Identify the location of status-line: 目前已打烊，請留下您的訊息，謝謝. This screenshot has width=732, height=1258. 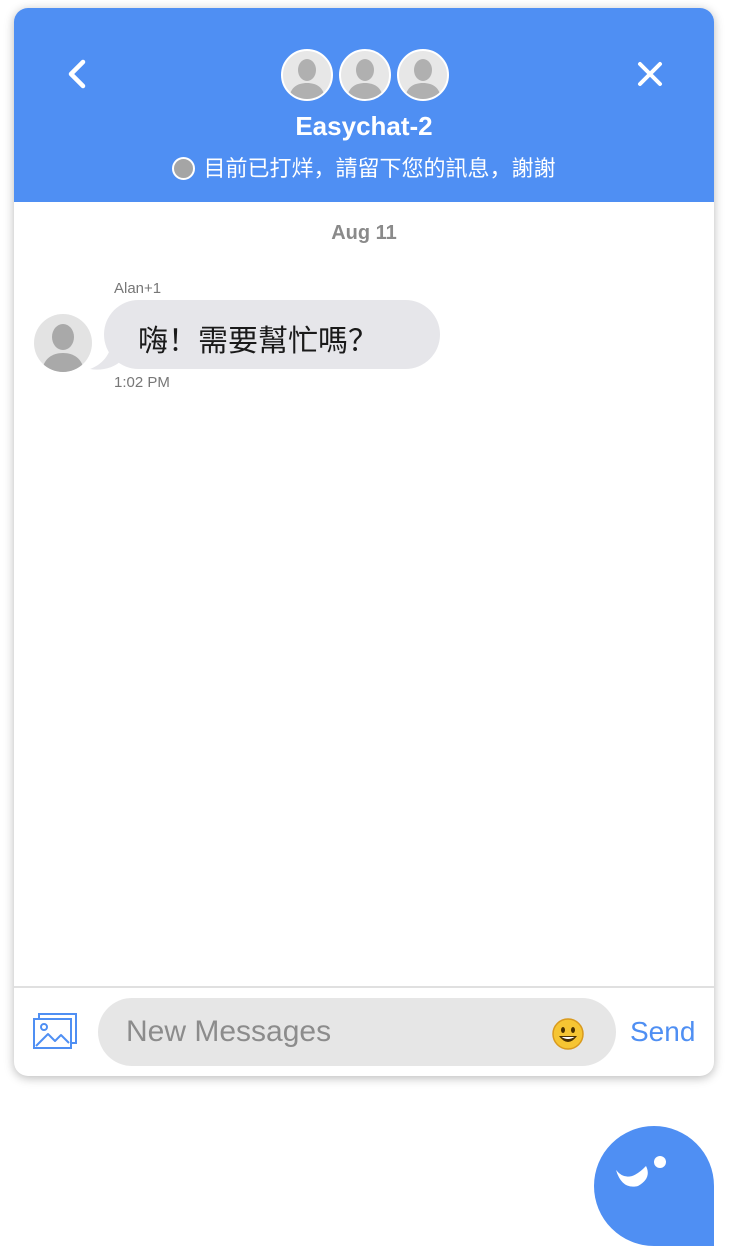
(364, 167).